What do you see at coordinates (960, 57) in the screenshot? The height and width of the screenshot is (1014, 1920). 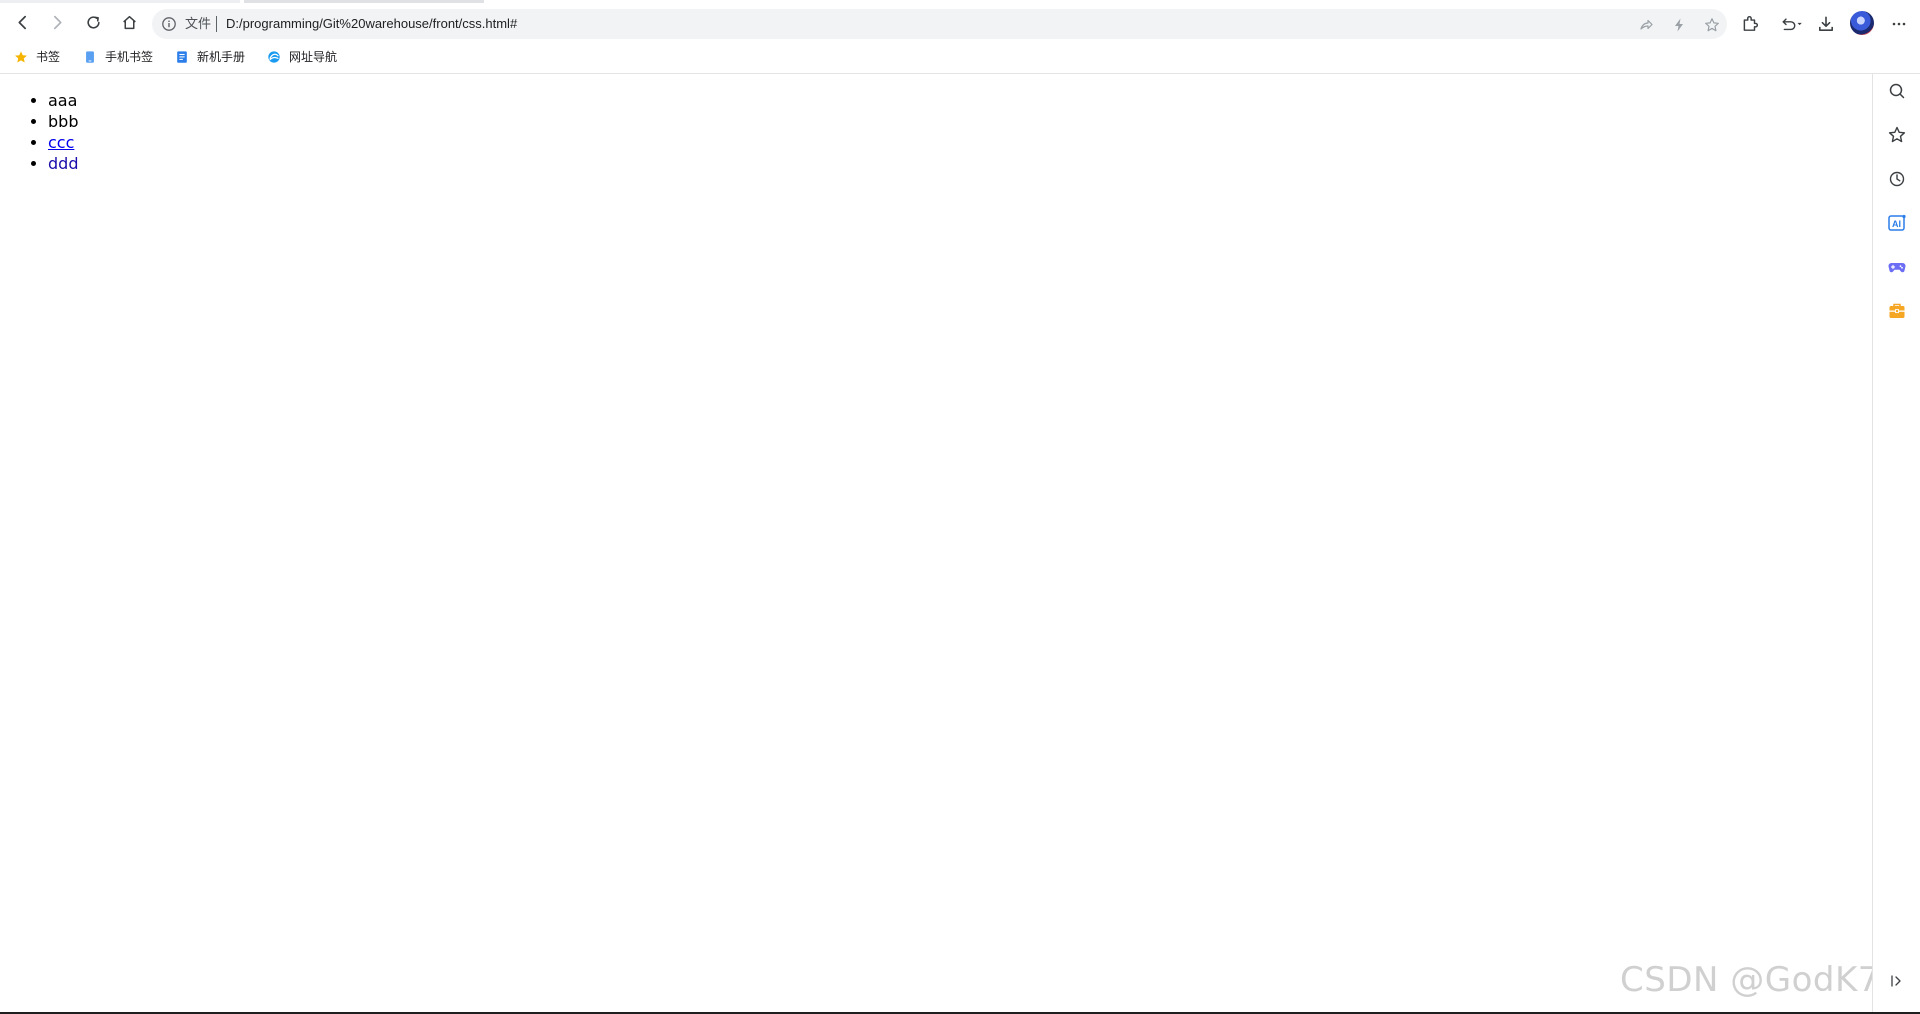 I see `bookmarks-bar: 书签 手机书签 新机手册 网址导航` at bounding box center [960, 57].